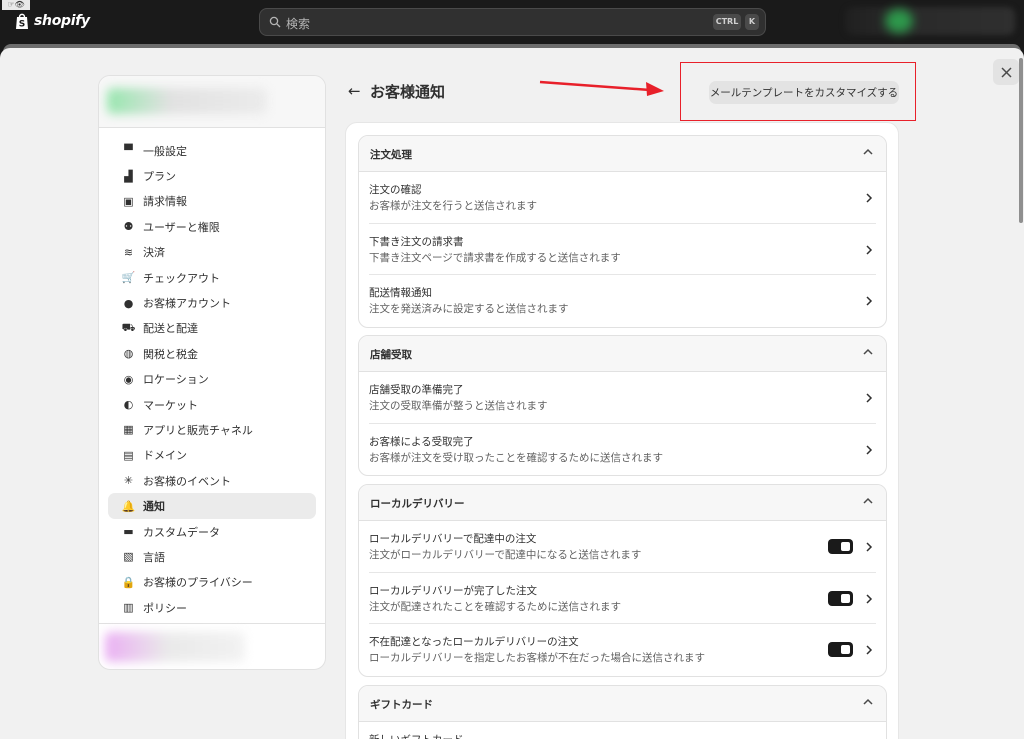 The image size is (1024, 739). I want to click on sidebar-item-label: 関税と税金, so click(170, 354).